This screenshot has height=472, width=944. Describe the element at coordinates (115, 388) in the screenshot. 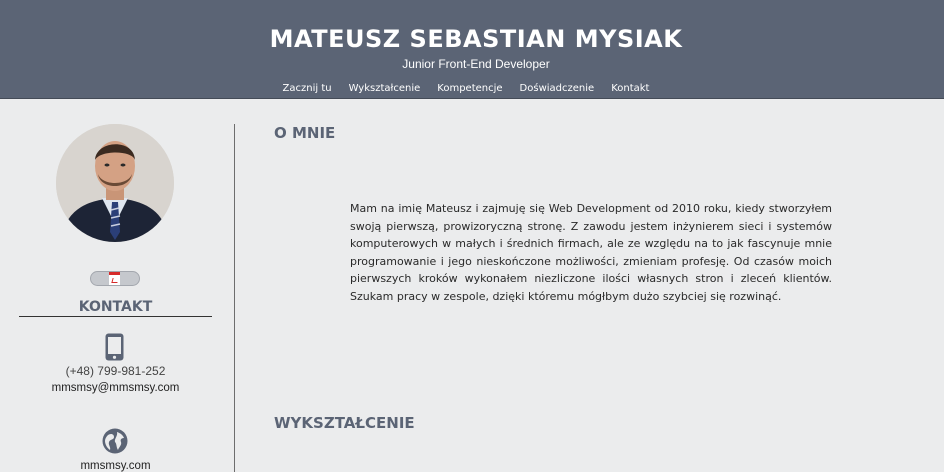

I see `email-link: mmsmsy@mmsmsy.com` at that location.